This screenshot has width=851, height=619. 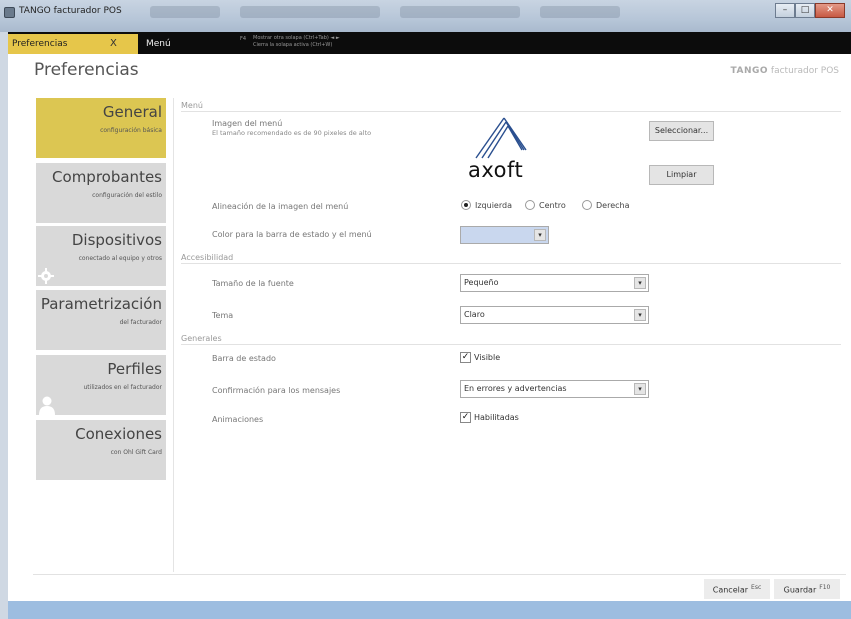 I want to click on dropdown-value: En errores y advertencias, so click(x=515, y=388).